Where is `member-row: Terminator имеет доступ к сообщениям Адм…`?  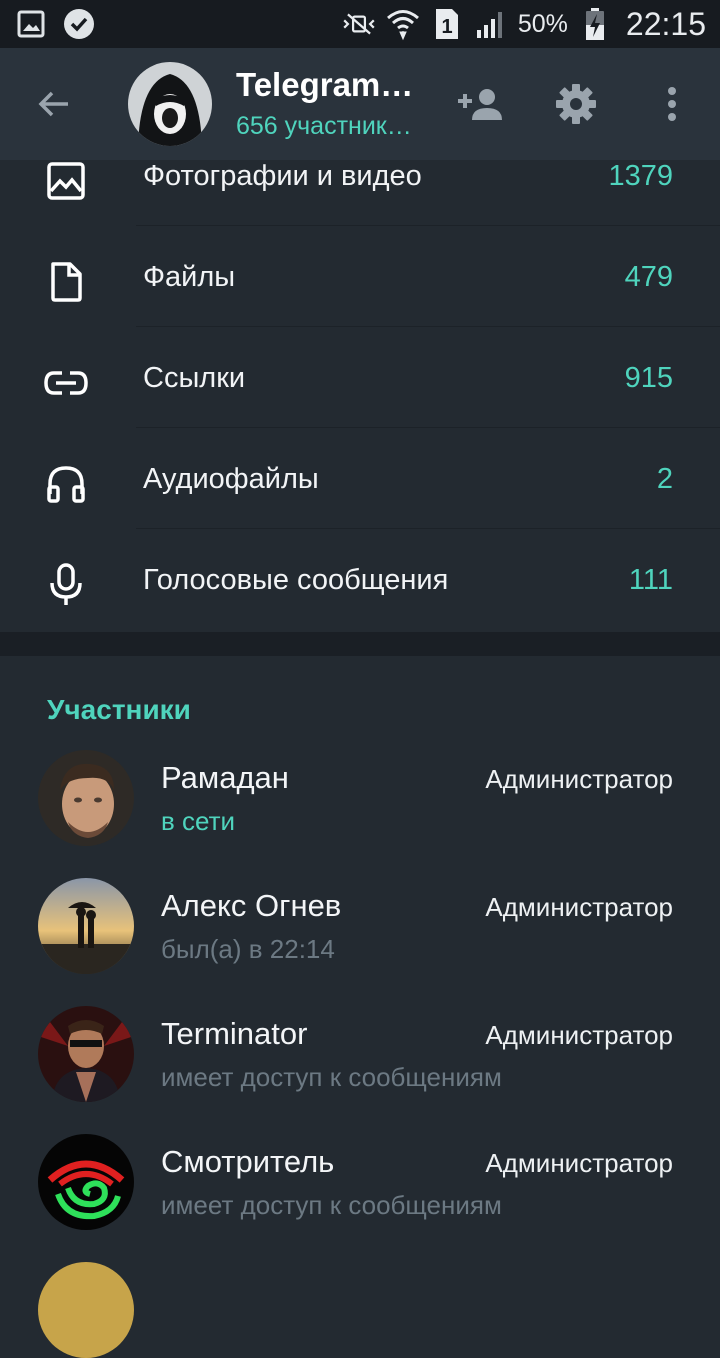
member-row: Terminator имеет доступ к сообщениям Адм… is located at coordinates (360, 1068).